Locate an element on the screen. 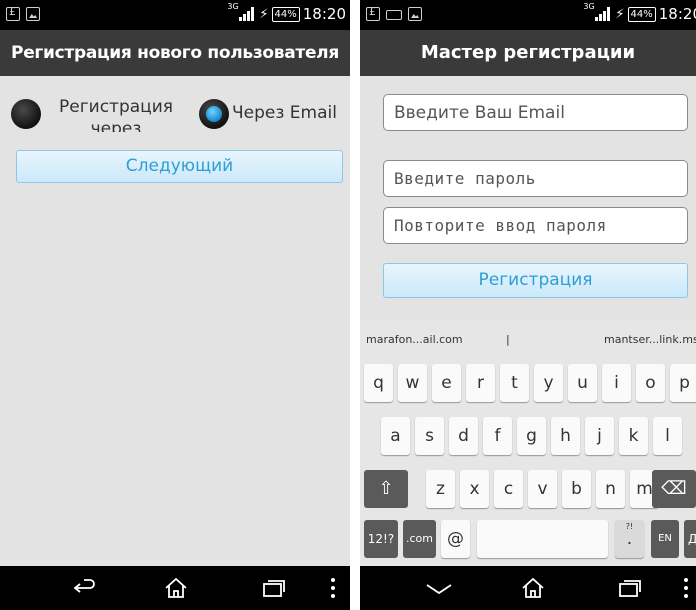 The height and width of the screenshot is (610, 696). register-button: Регистрация is located at coordinates (535, 280).